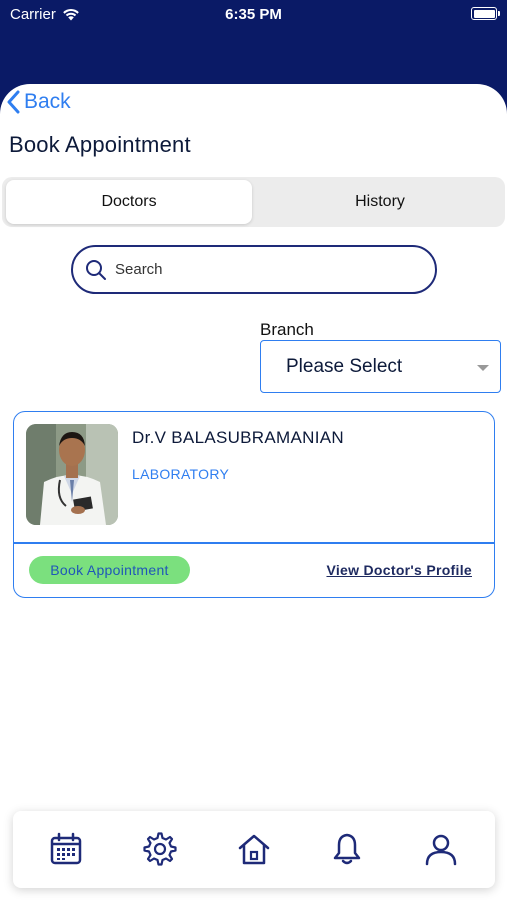  I want to click on search-input, so click(255, 269).